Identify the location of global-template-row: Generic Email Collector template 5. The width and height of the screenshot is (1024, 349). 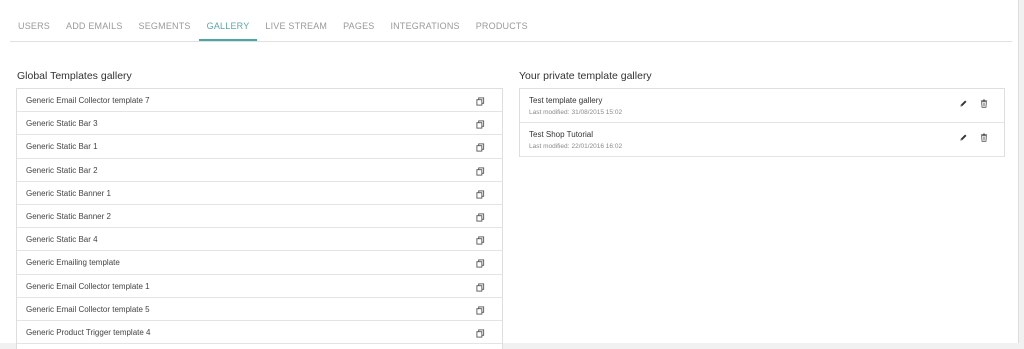
(259, 309).